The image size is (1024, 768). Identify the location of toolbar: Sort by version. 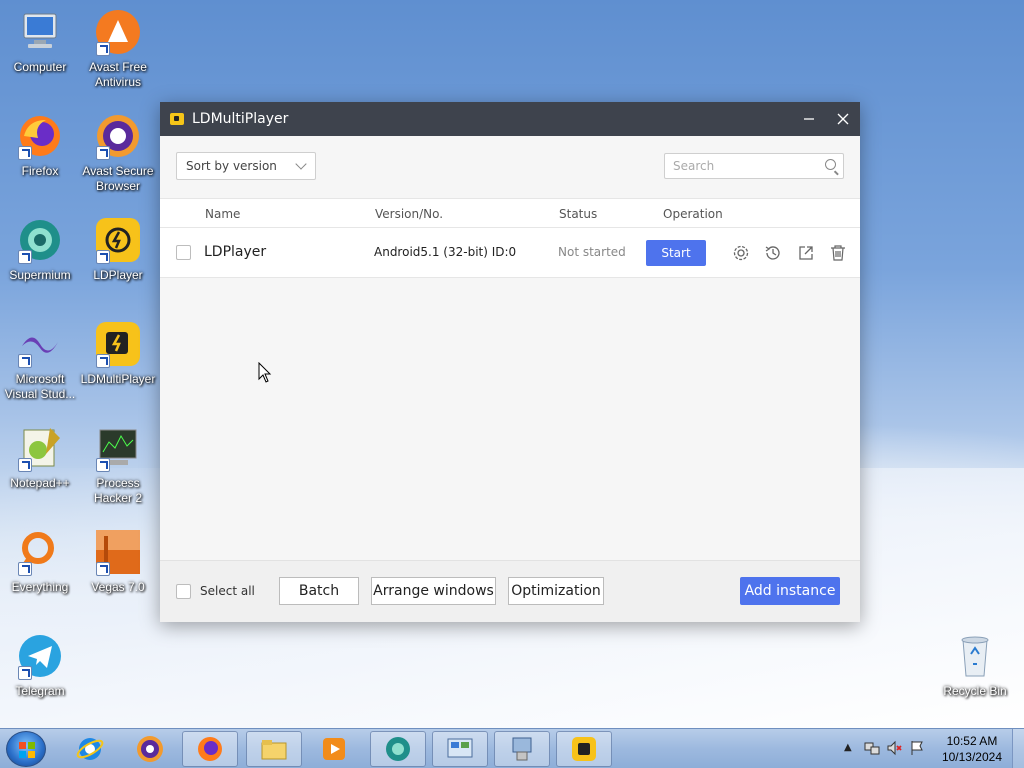
(510, 167).